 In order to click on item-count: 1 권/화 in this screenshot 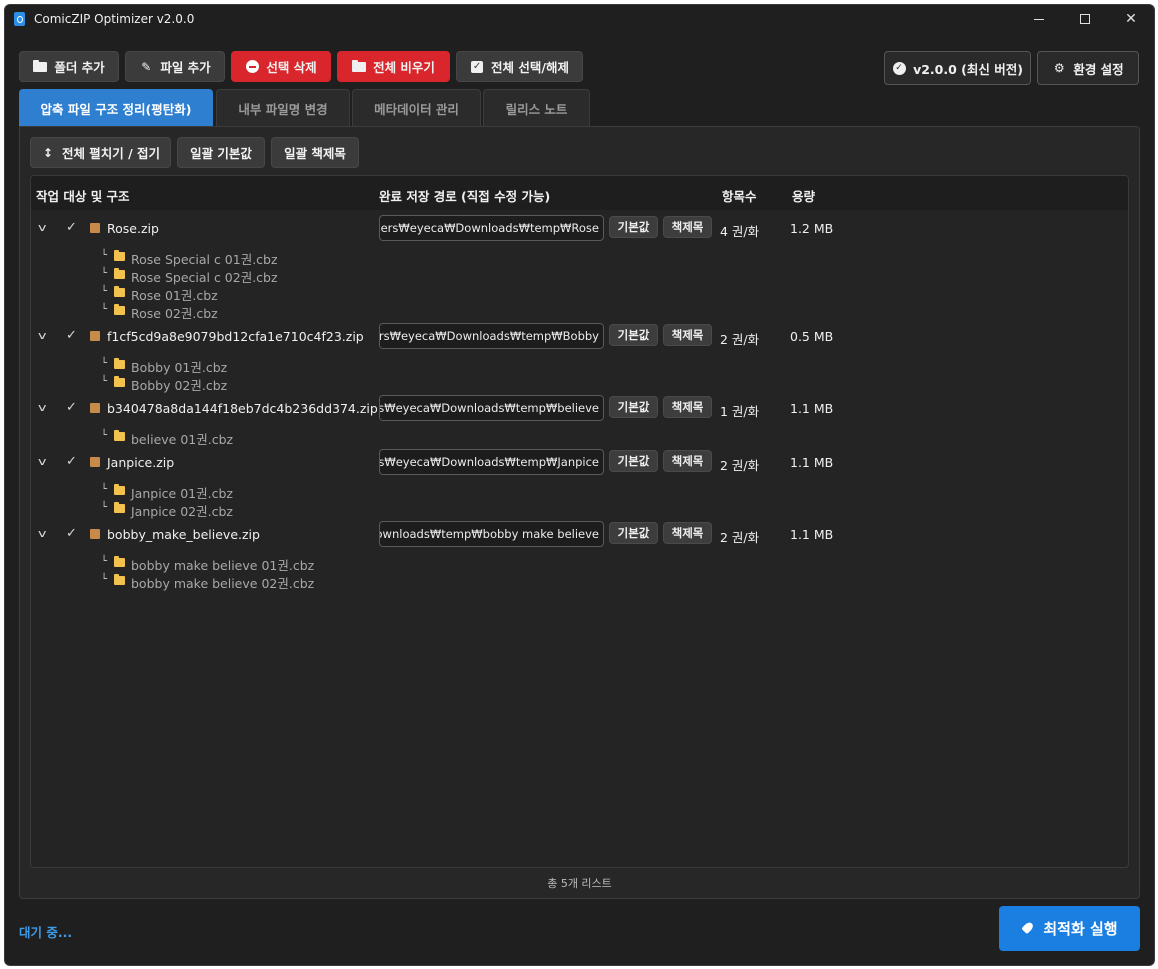, I will do `click(740, 411)`.